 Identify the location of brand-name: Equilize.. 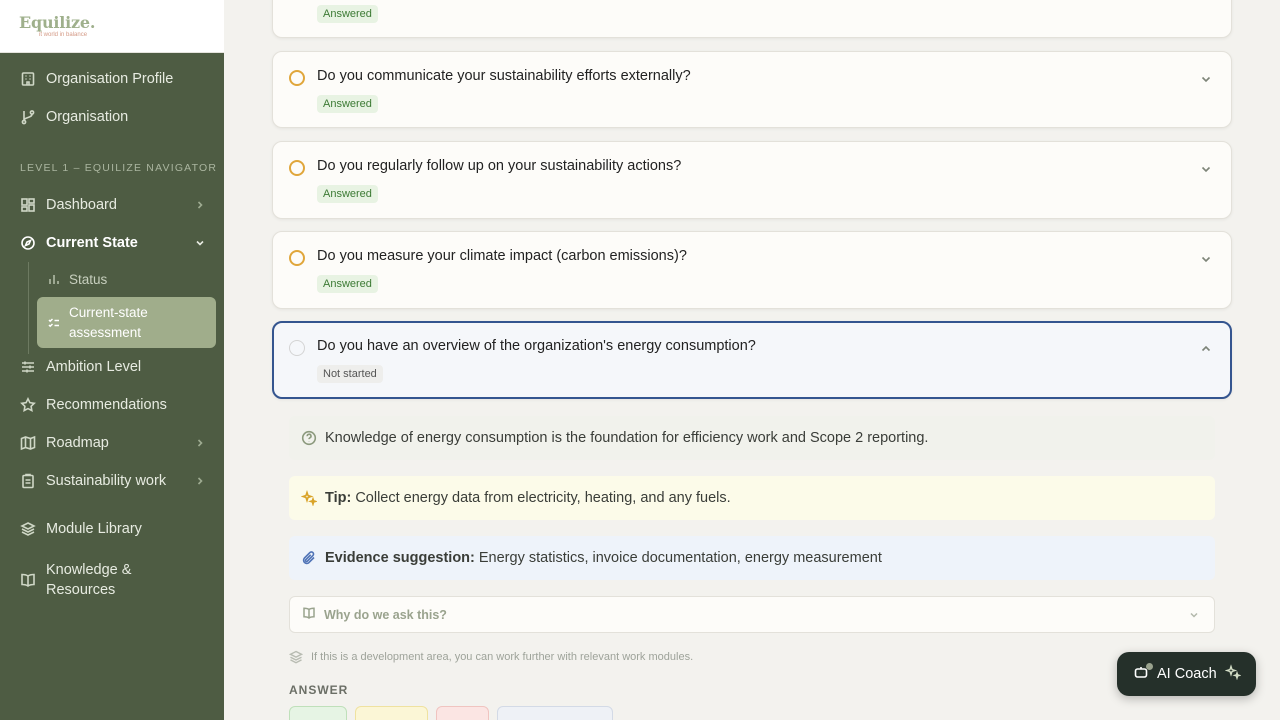
(57, 22).